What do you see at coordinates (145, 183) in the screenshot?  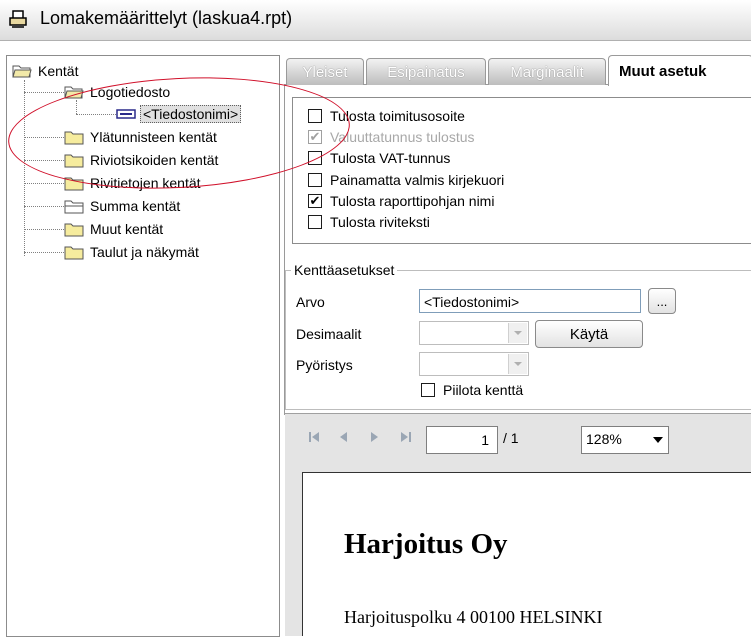 I see `tree-item-label: Rivitietojen kentät` at bounding box center [145, 183].